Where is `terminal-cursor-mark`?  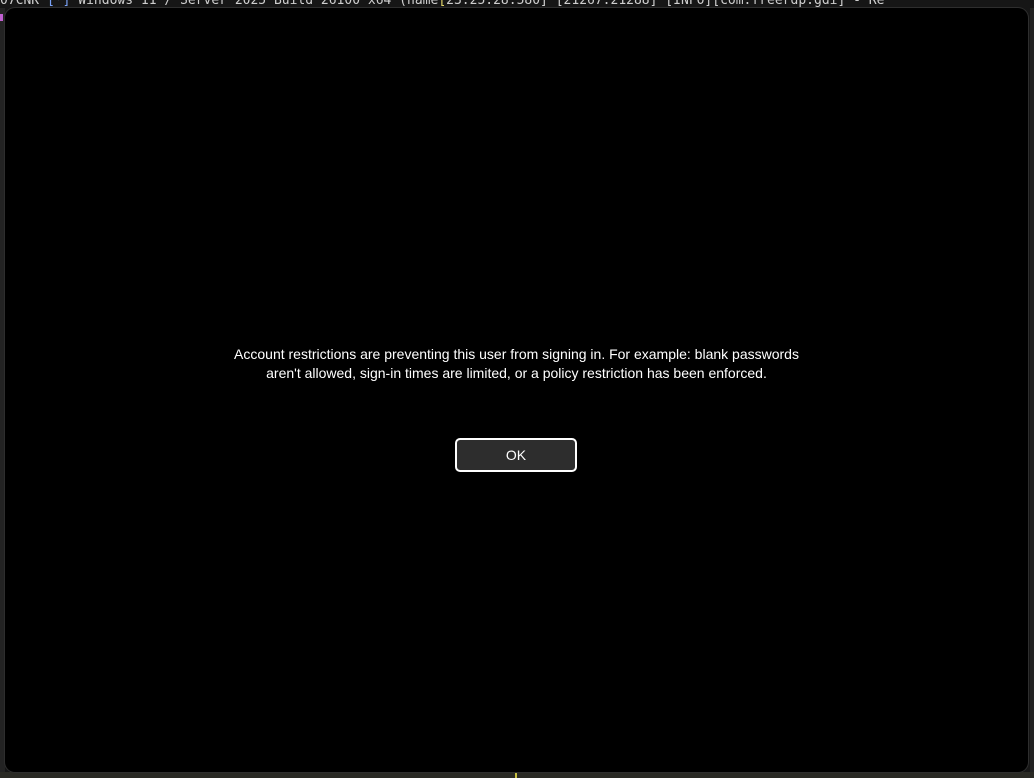 terminal-cursor-mark is located at coordinates (516, 775).